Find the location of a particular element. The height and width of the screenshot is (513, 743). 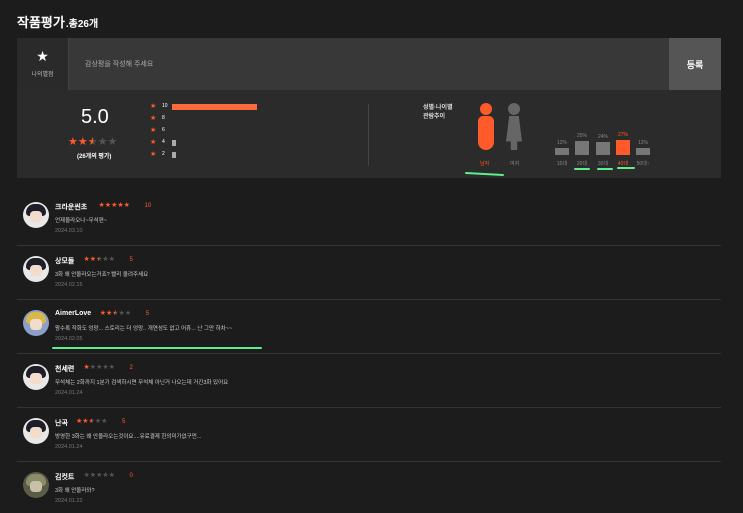

age-percent: 24% is located at coordinates (602, 136).